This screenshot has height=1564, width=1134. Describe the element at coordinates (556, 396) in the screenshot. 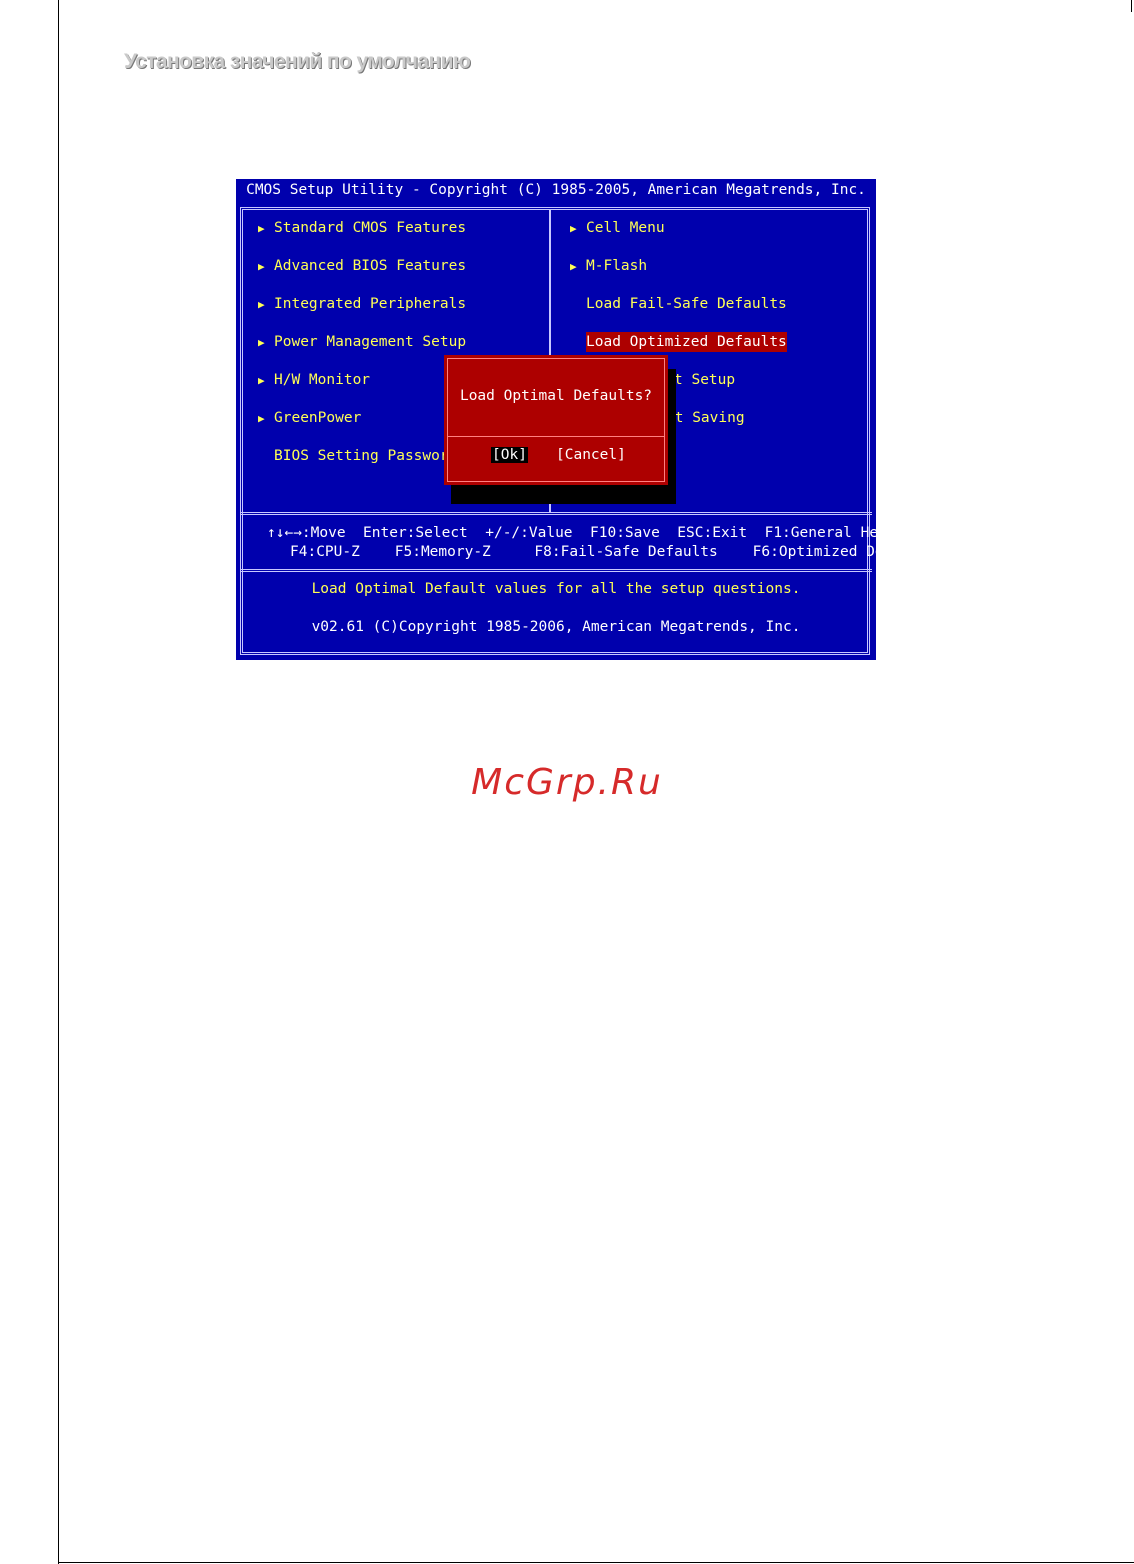

I see `dialog-question: Load Optimal Defaults?` at that location.